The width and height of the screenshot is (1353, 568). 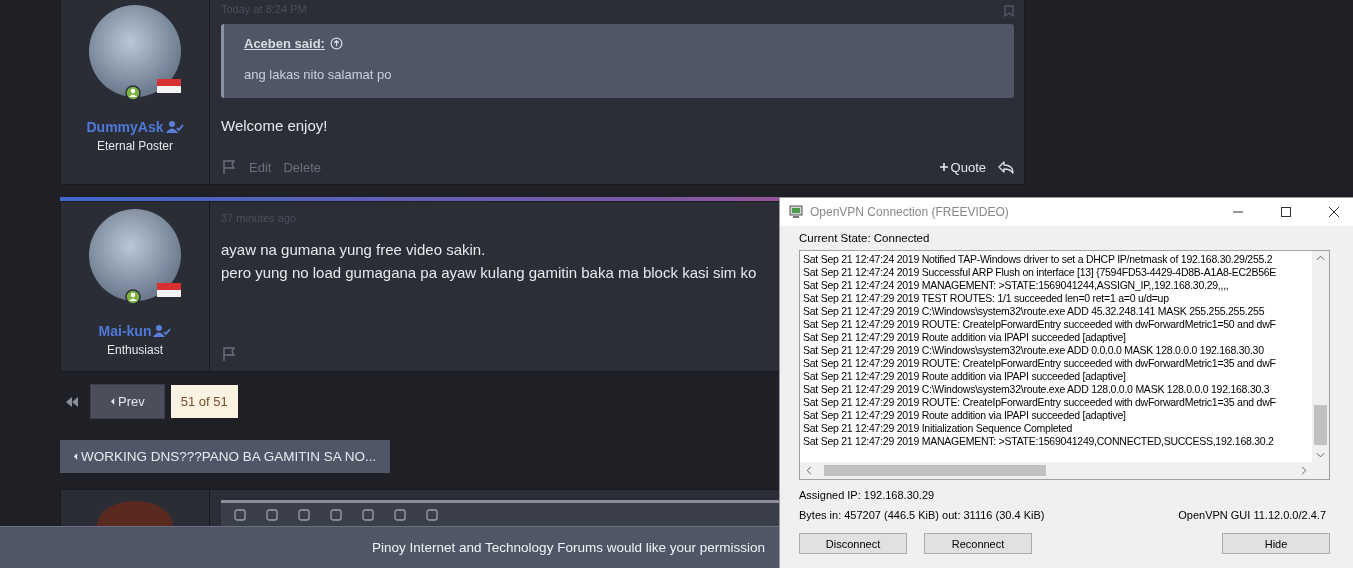 I want to click on user-title: Eternal Poster, so click(x=134, y=146).